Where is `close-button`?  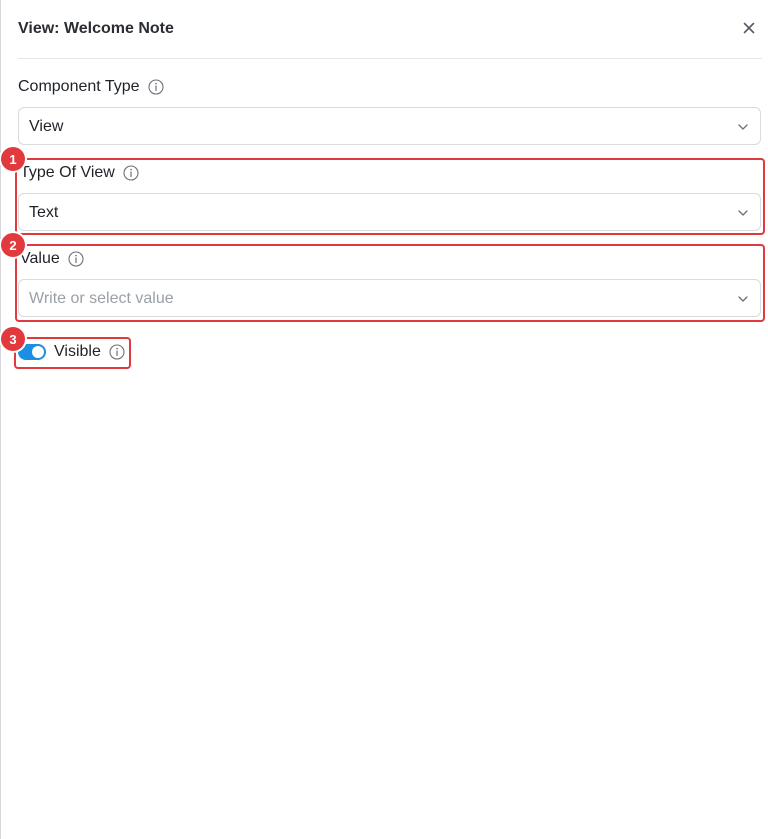
close-button is located at coordinates (749, 28).